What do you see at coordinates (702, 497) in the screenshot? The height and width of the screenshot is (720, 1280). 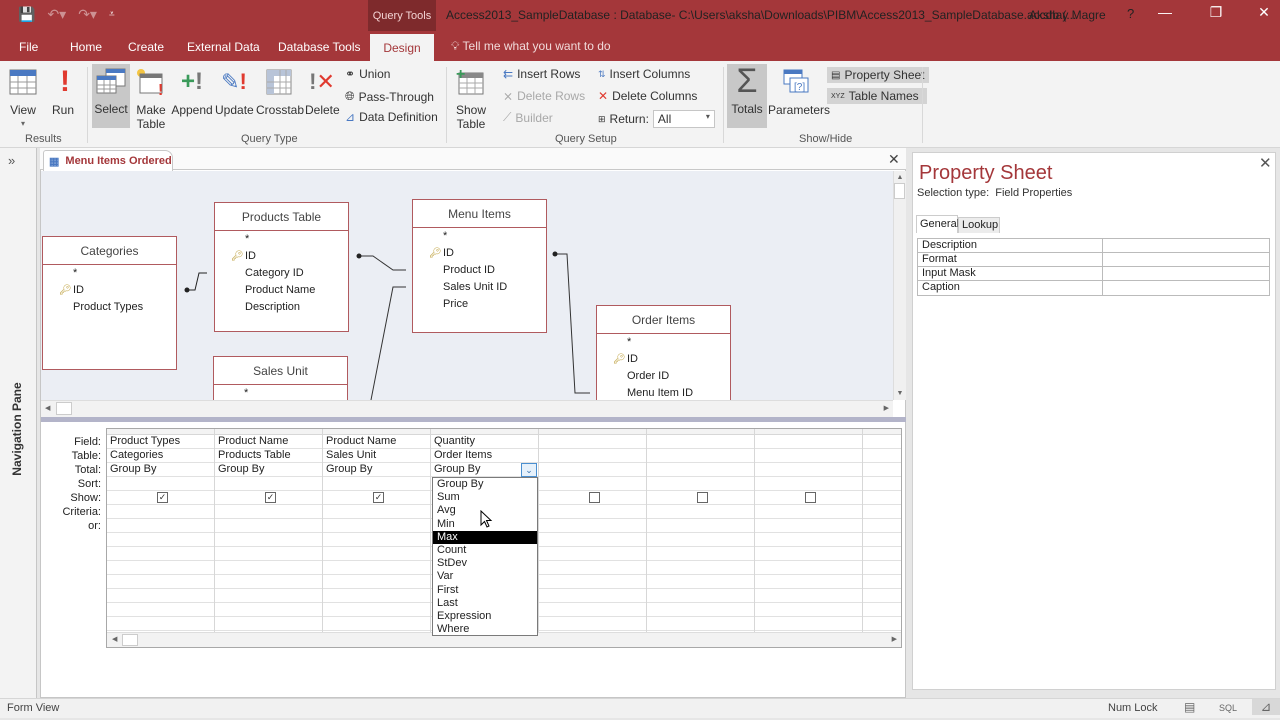 I see `checkbox-unchecked` at bounding box center [702, 497].